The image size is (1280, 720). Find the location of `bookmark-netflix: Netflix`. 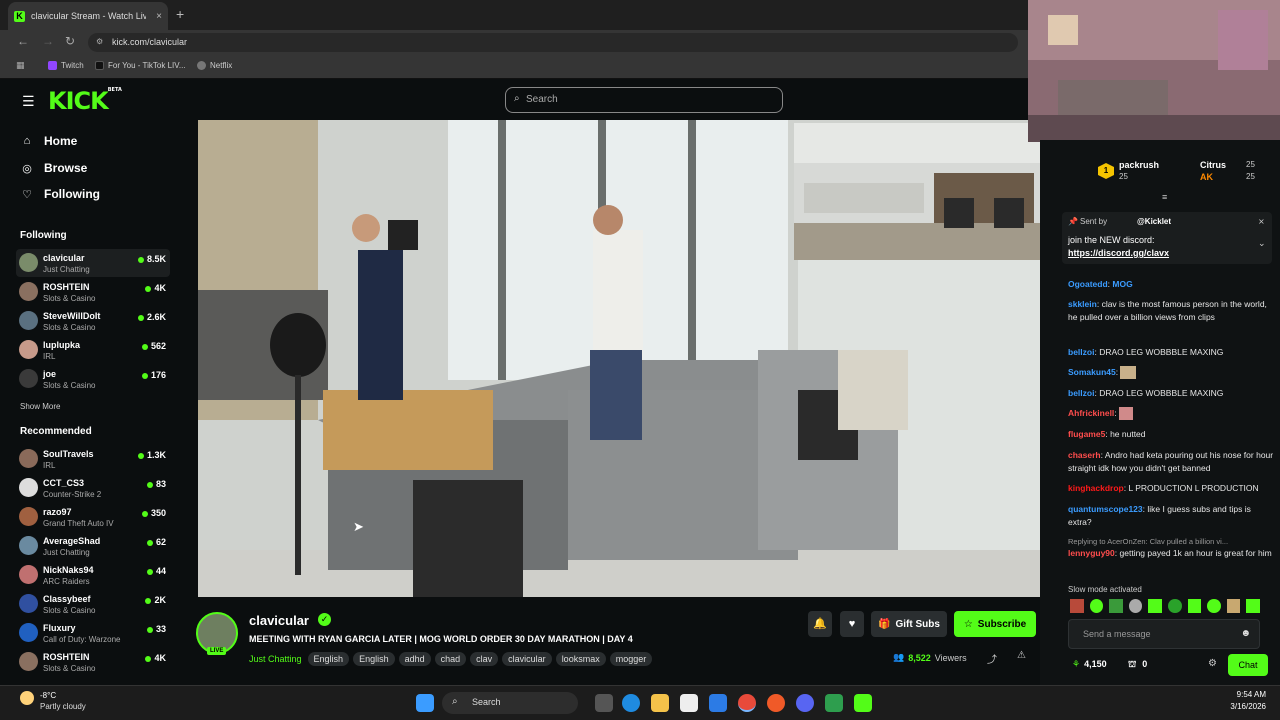

bookmark-netflix: Netflix is located at coordinates (214, 65).